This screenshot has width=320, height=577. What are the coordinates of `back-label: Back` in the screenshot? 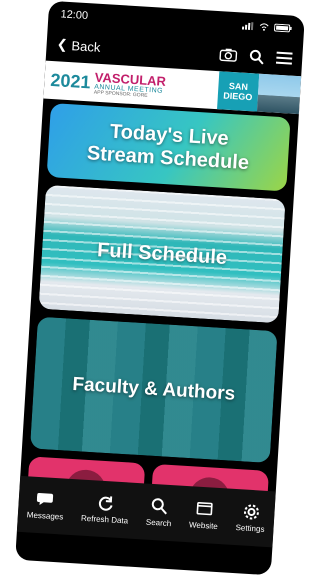 It's located at (86, 46).